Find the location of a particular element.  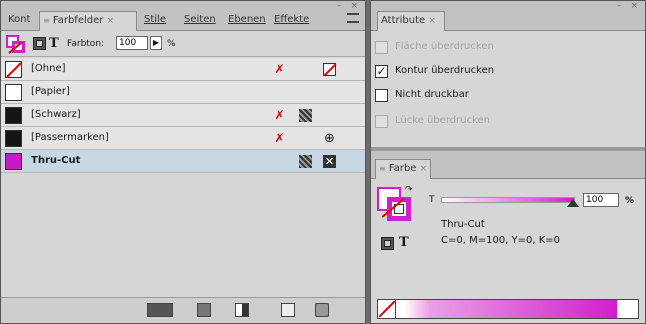

list-item: [Papier] is located at coordinates (183, 92).